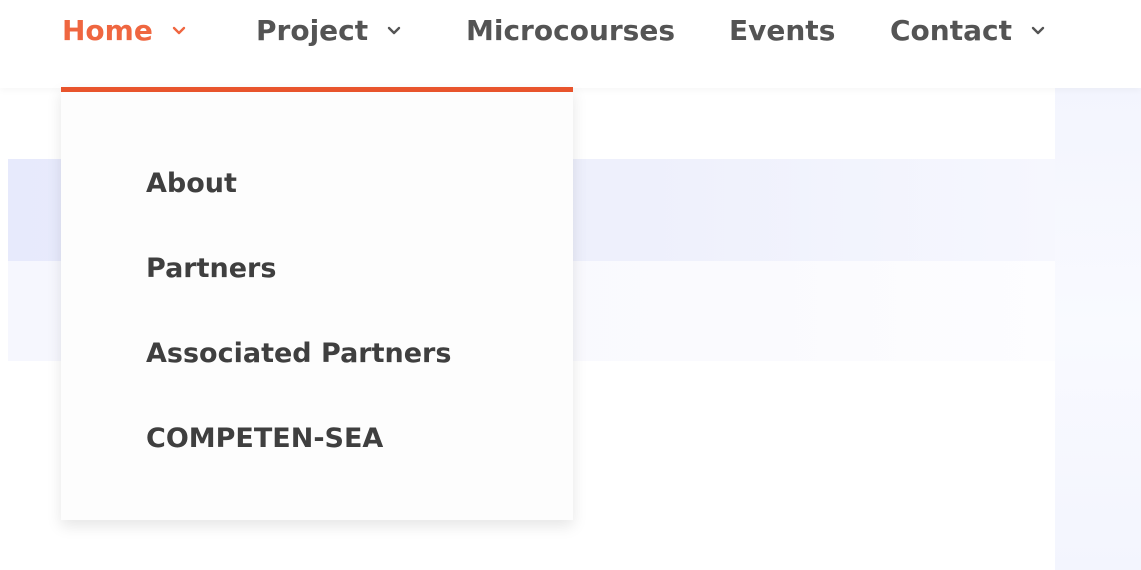  Describe the element at coordinates (107, 30) in the screenshot. I see `nav-item-label: Home` at that location.